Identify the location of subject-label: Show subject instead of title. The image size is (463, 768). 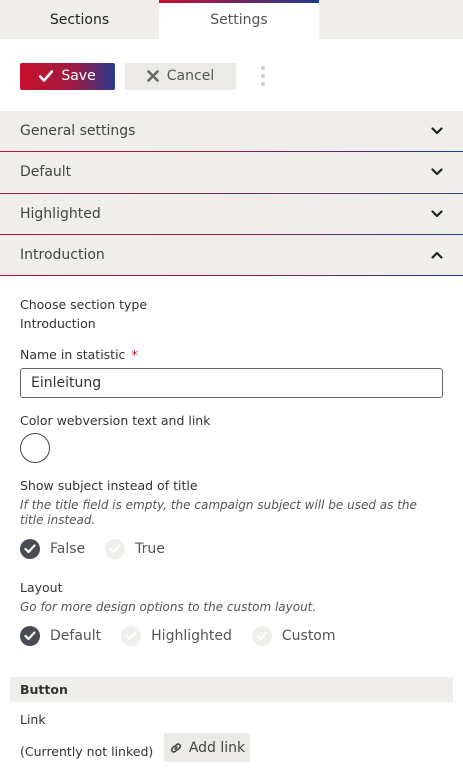
(109, 485).